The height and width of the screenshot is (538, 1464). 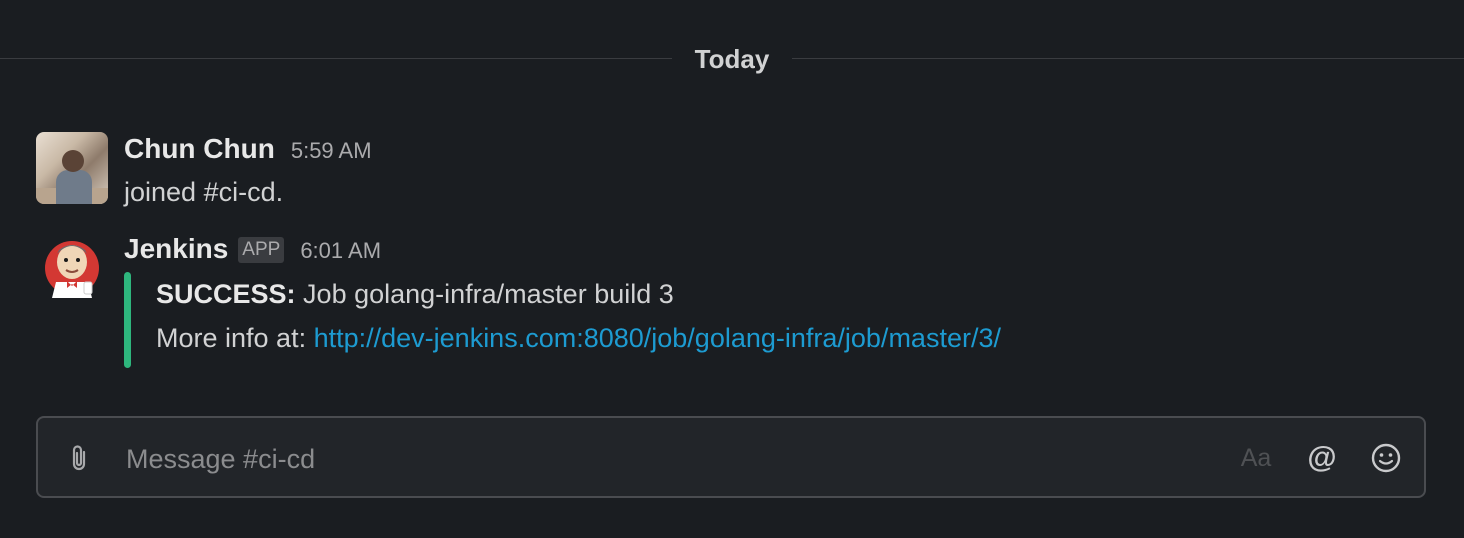 I want to click on paperclip-icon, so click(x=79, y=458).